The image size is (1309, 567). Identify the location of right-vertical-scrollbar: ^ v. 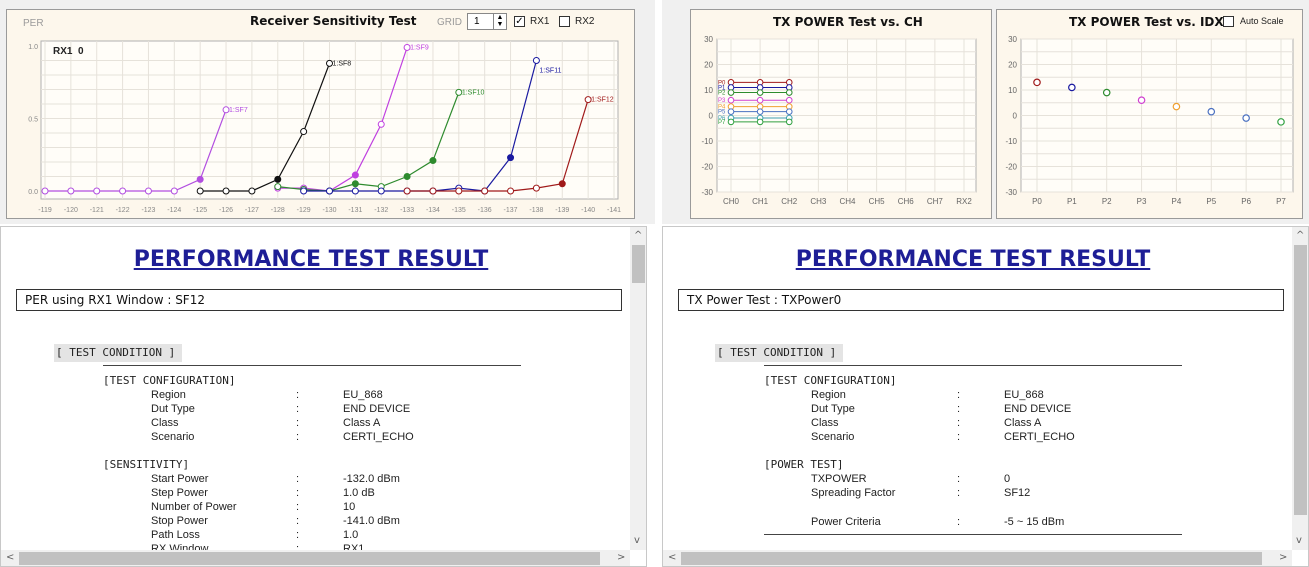
(1300, 388).